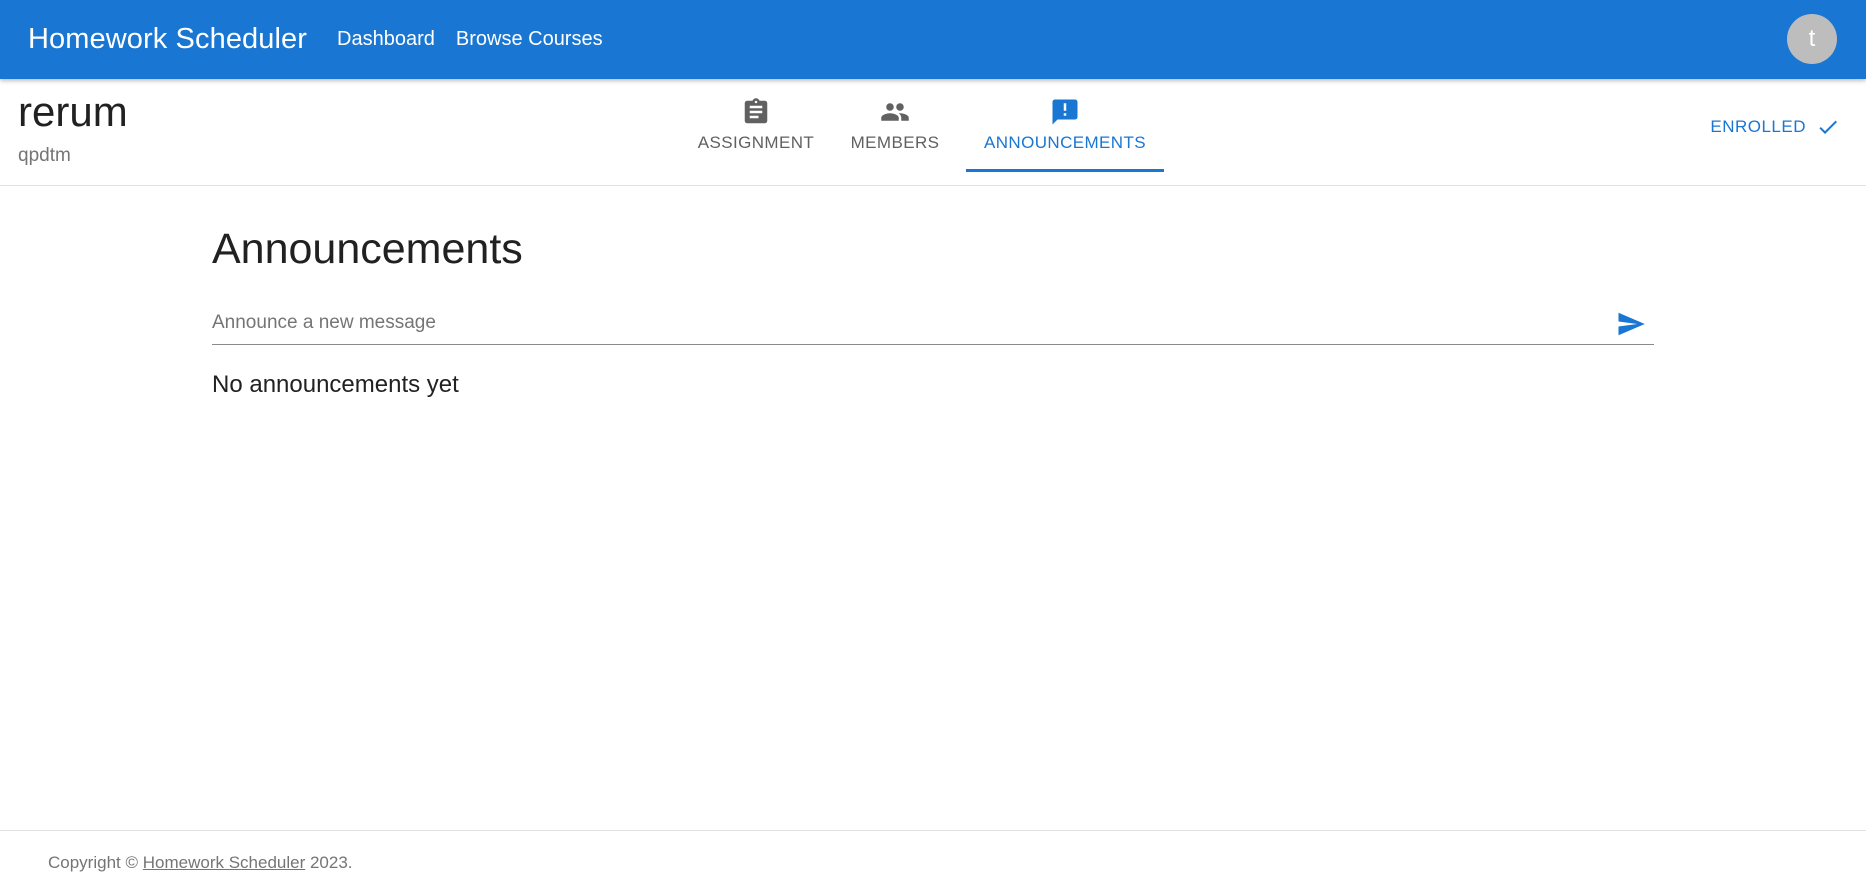 This screenshot has height=892, width=1866. What do you see at coordinates (756, 111) in the screenshot?
I see `clipboard-icon` at bounding box center [756, 111].